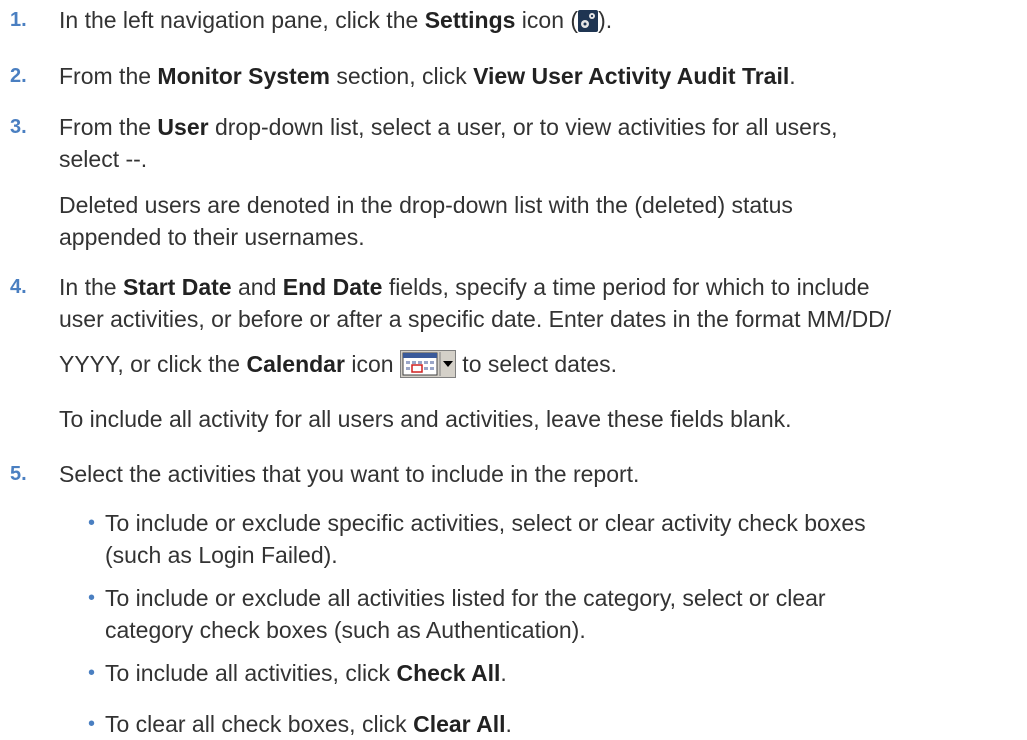 The width and height of the screenshot is (1027, 740). What do you see at coordinates (536, 364) in the screenshot?
I see `text-run: to select dates.` at bounding box center [536, 364].